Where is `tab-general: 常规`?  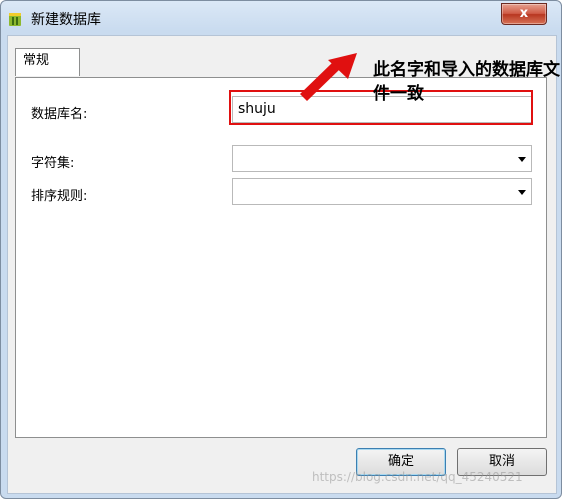 tab-general: 常规 is located at coordinates (47, 62).